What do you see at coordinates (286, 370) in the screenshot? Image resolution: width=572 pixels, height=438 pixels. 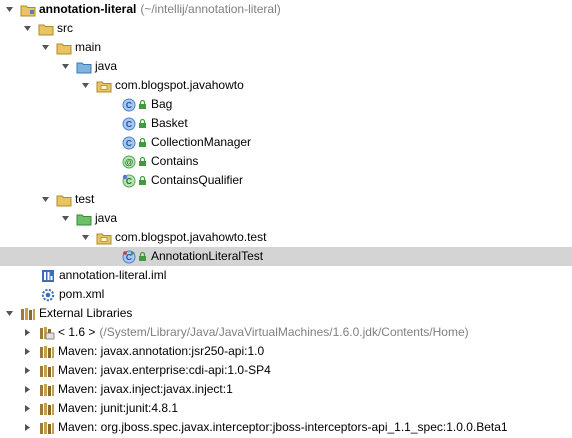 I see `tree-row-library: Maven: javax.enterprise:cdi-api:1.0-SP4` at bounding box center [286, 370].